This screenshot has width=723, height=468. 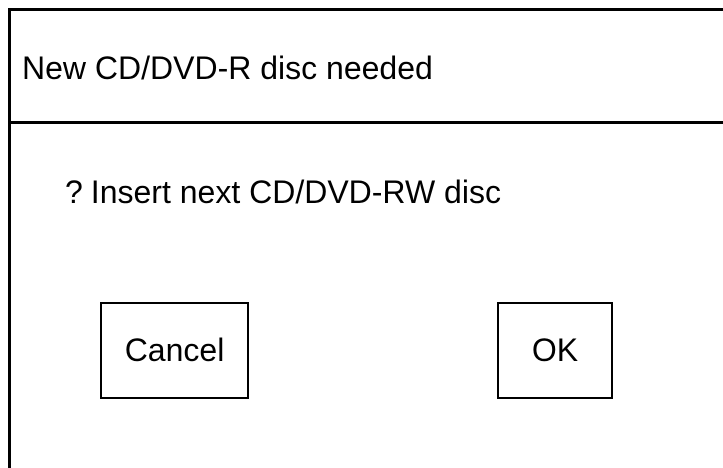 I want to click on dialog-message: ? Insert next CD/DVD-RW disc, so click(x=283, y=192).